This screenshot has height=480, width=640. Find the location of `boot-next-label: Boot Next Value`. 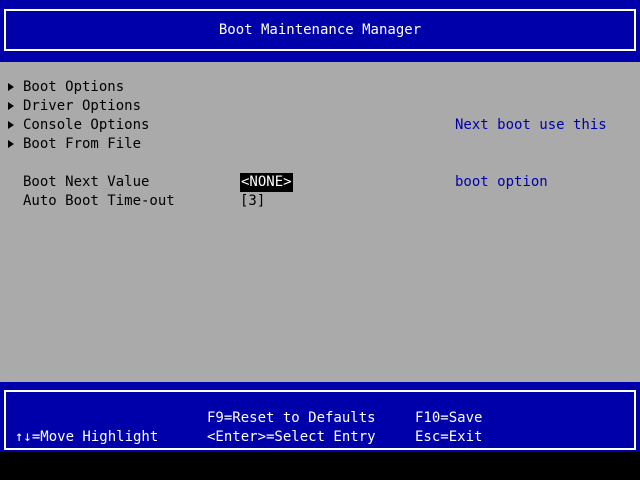

boot-next-label: Boot Next Value is located at coordinates (86, 182).